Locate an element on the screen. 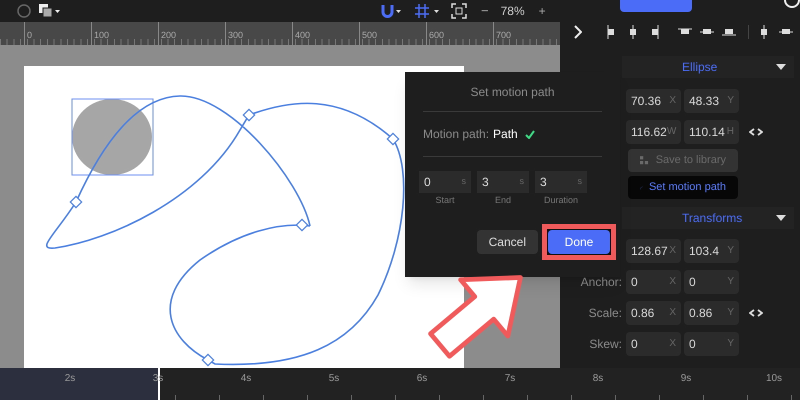 The width and height of the screenshot is (800, 400). ruler-label: 700 is located at coordinates (504, 35).